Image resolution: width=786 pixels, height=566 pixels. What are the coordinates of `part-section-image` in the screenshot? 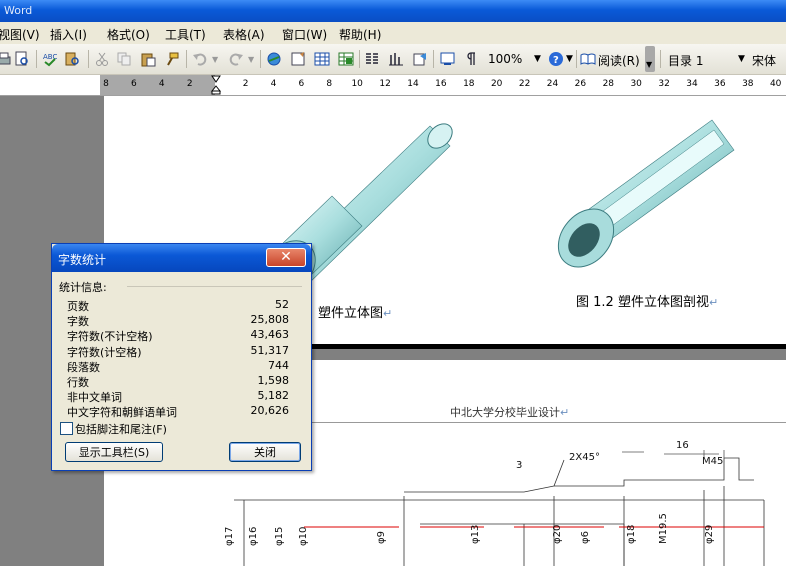 It's located at (646, 193).